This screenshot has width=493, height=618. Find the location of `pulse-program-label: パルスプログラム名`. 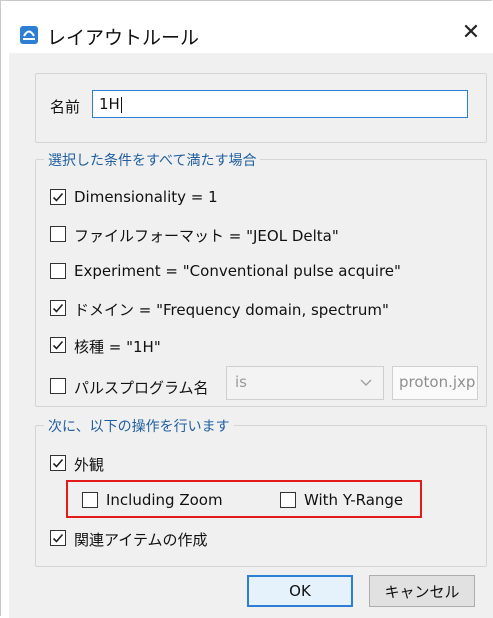

pulse-program-label: パルスプログラム名 is located at coordinates (141, 388).